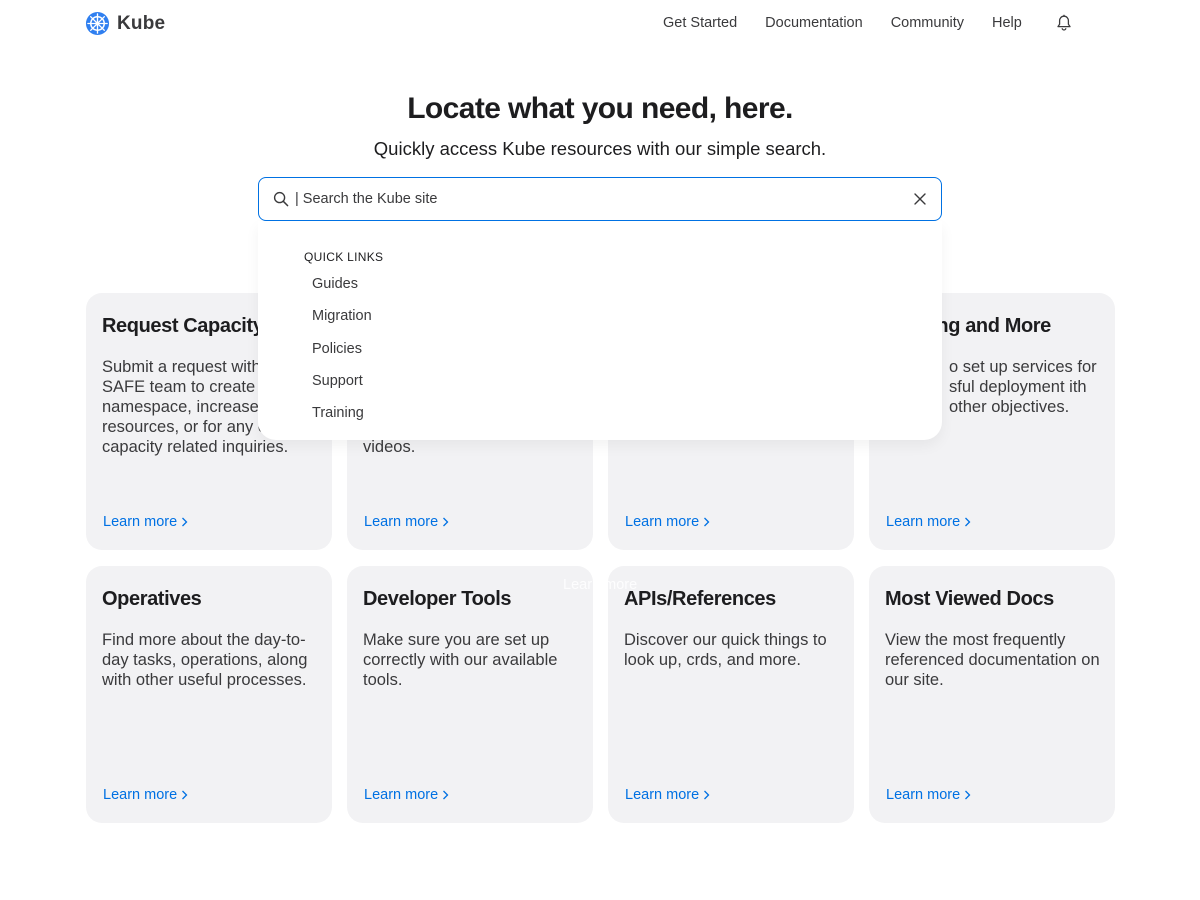 This screenshot has height=900, width=1200. What do you see at coordinates (281, 199) in the screenshot?
I see `search-icon` at bounding box center [281, 199].